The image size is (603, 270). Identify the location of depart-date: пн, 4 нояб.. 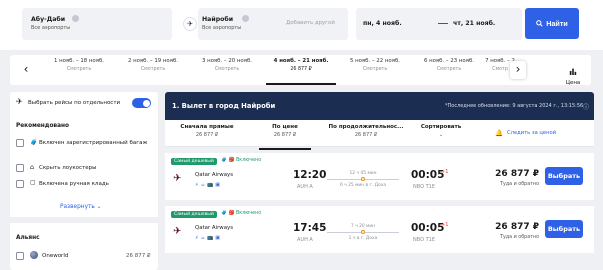
(382, 23).